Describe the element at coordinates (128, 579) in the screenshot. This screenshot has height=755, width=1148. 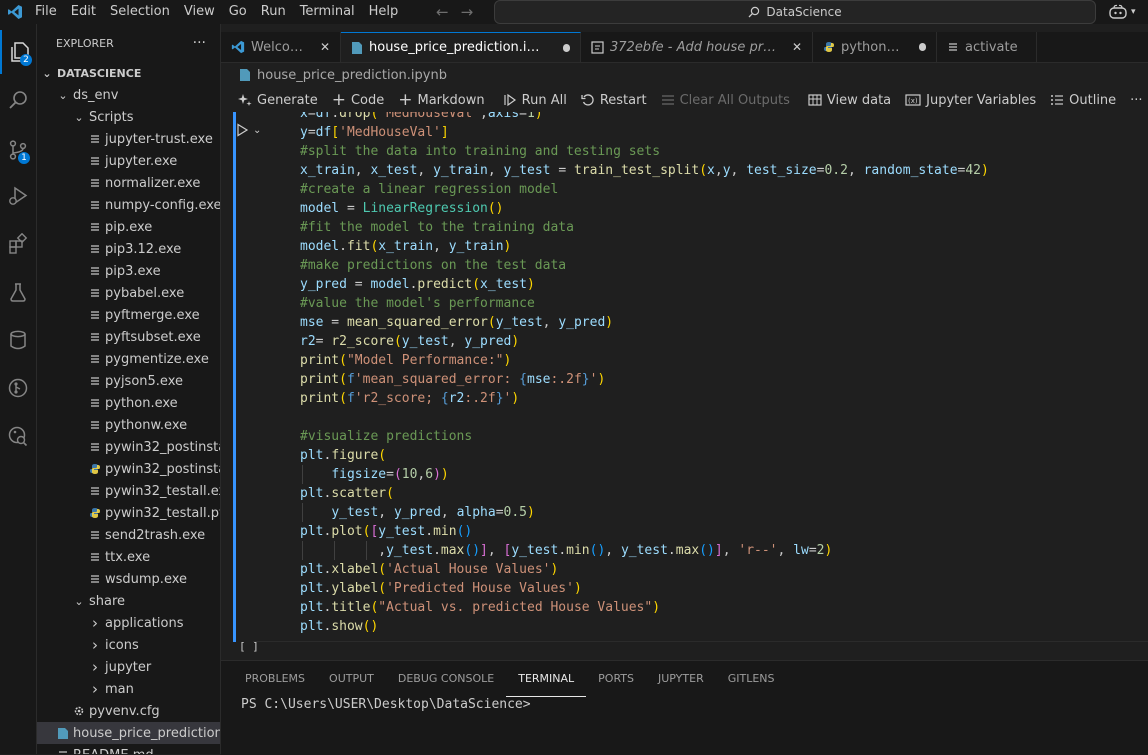
I see `tree-item: wsdump.exe` at that location.